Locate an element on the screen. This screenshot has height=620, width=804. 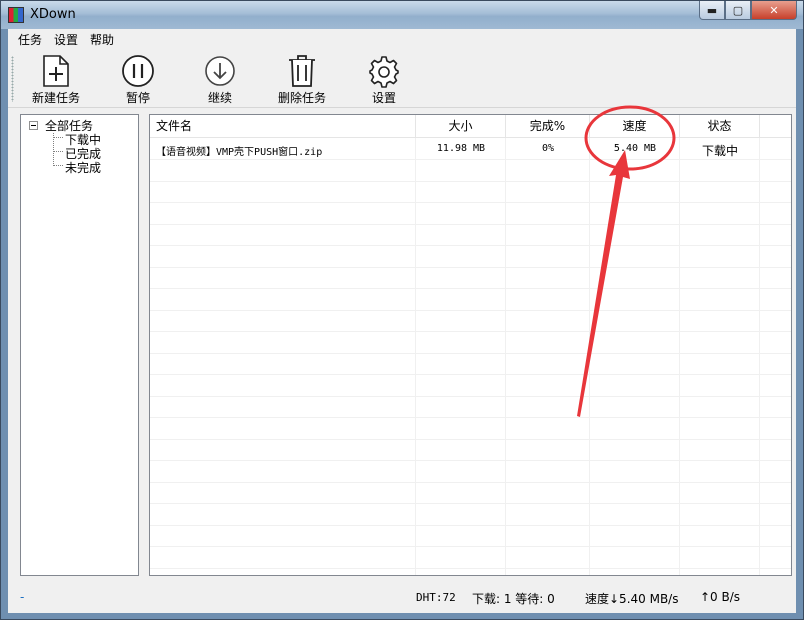
toolbar: 新建任务 暂停 继续 删除任务 设置 is located at coordinates (402, 79).